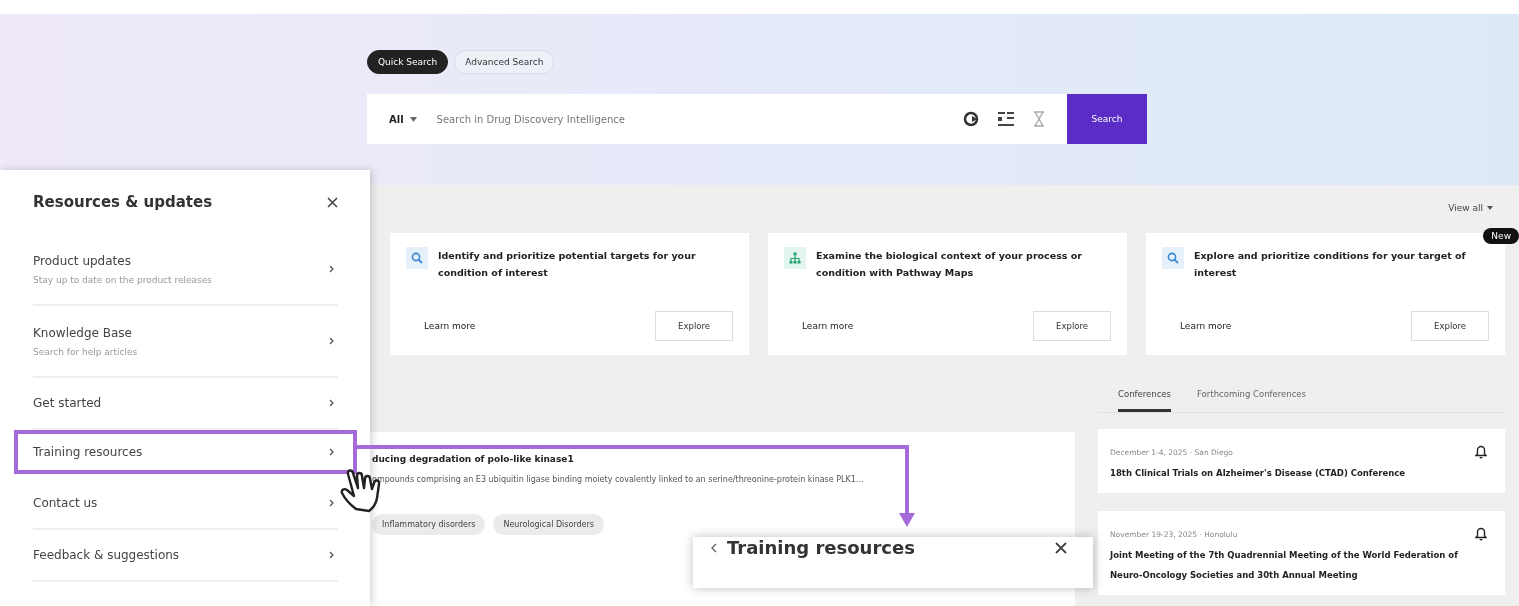 The image size is (1519, 606). Describe the element at coordinates (185, 504) in the screenshot. I see `resource-menu-item: Contact us` at that location.